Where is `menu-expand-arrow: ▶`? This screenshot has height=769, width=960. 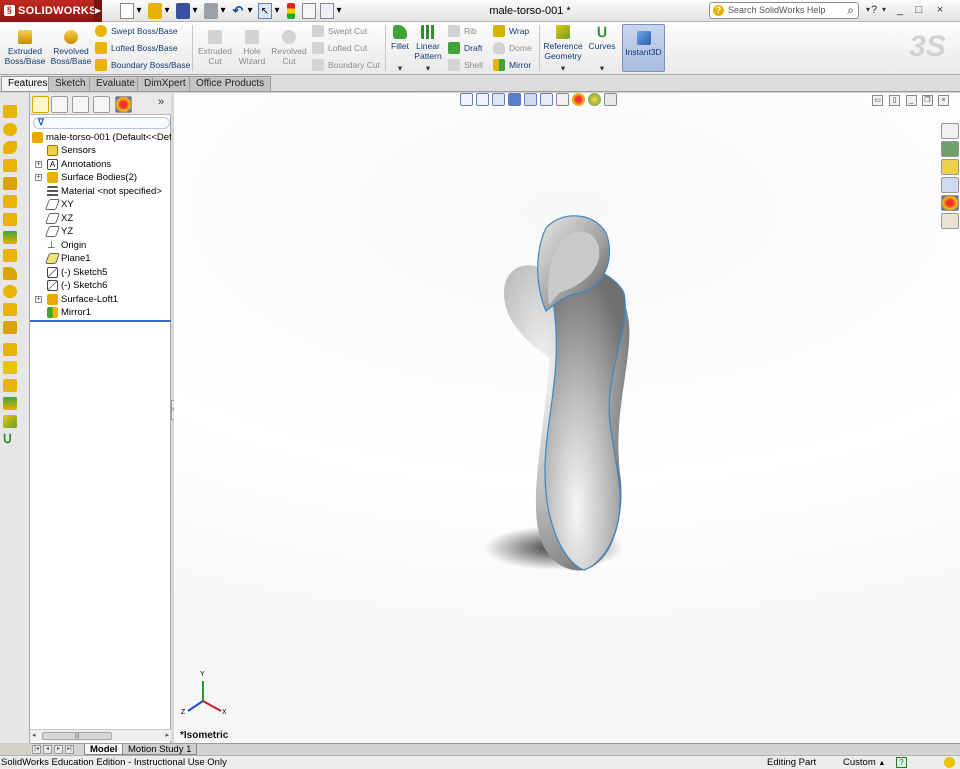
menu-expand-arrow: ▶ is located at coordinates (98, 11).